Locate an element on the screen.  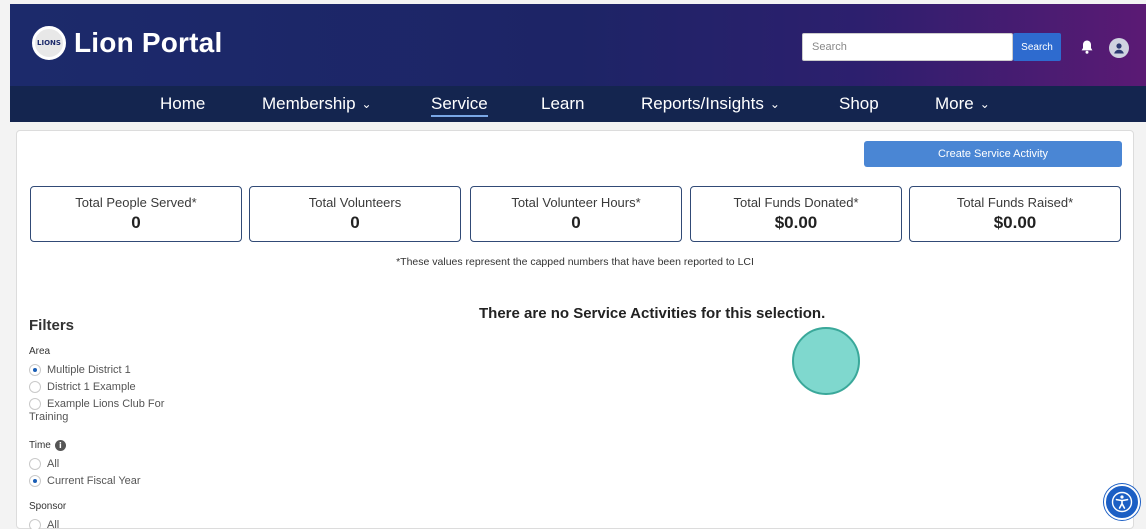
stat-label: Total Funds Donated* is located at coordinates (796, 202).